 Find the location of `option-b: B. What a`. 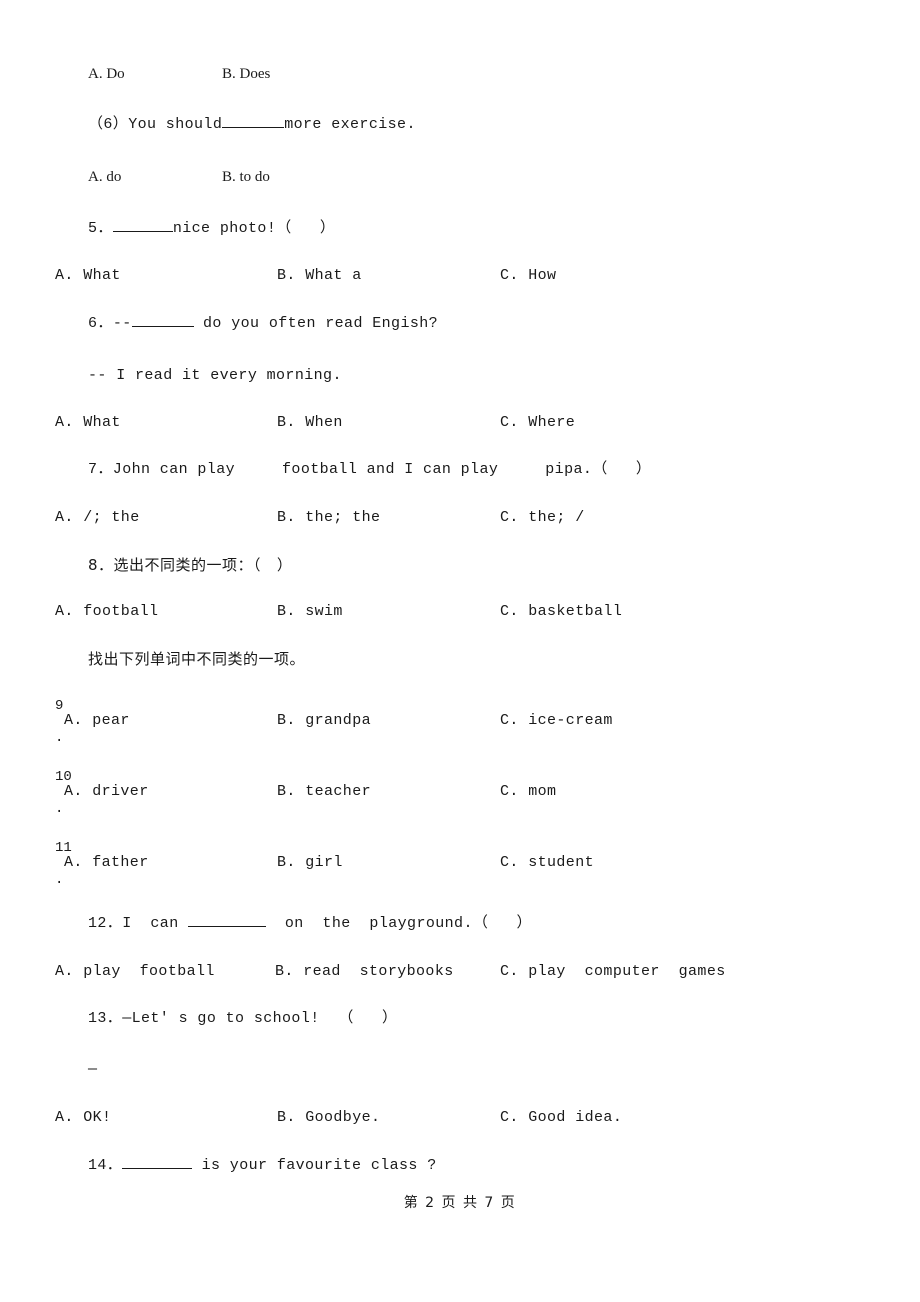

option-b: B. What a is located at coordinates (319, 275).